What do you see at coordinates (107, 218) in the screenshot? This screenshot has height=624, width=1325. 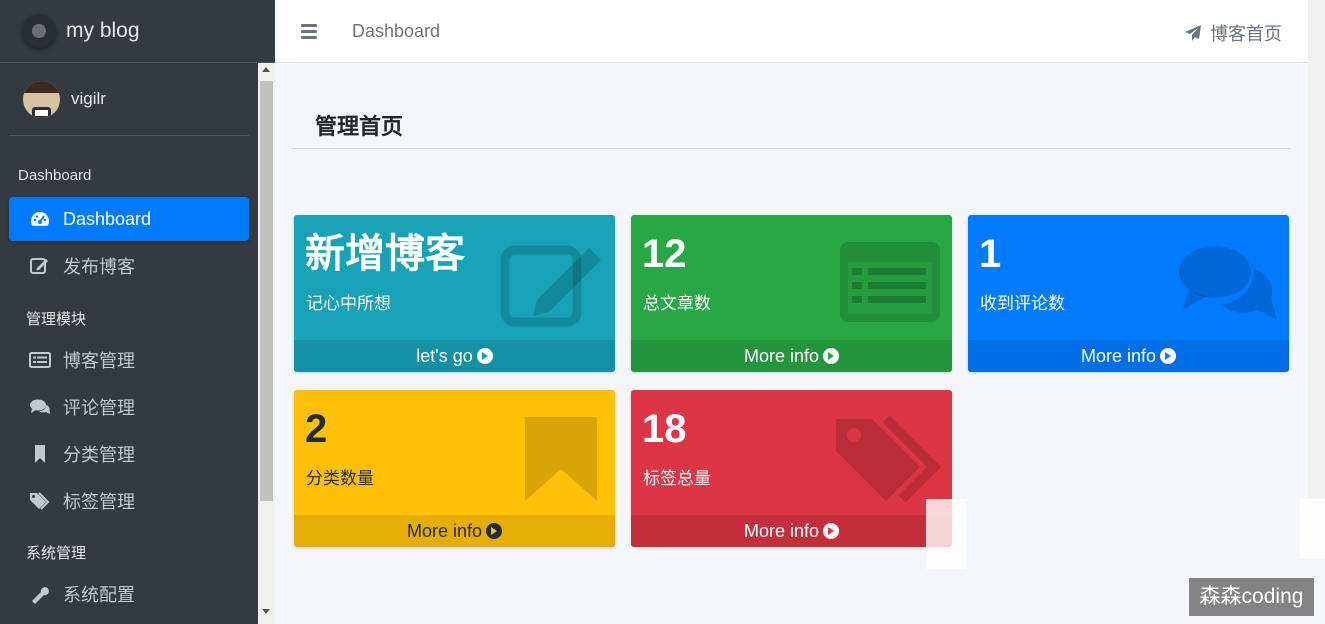 I see `sidebar-item-label: Dashboard` at bounding box center [107, 218].